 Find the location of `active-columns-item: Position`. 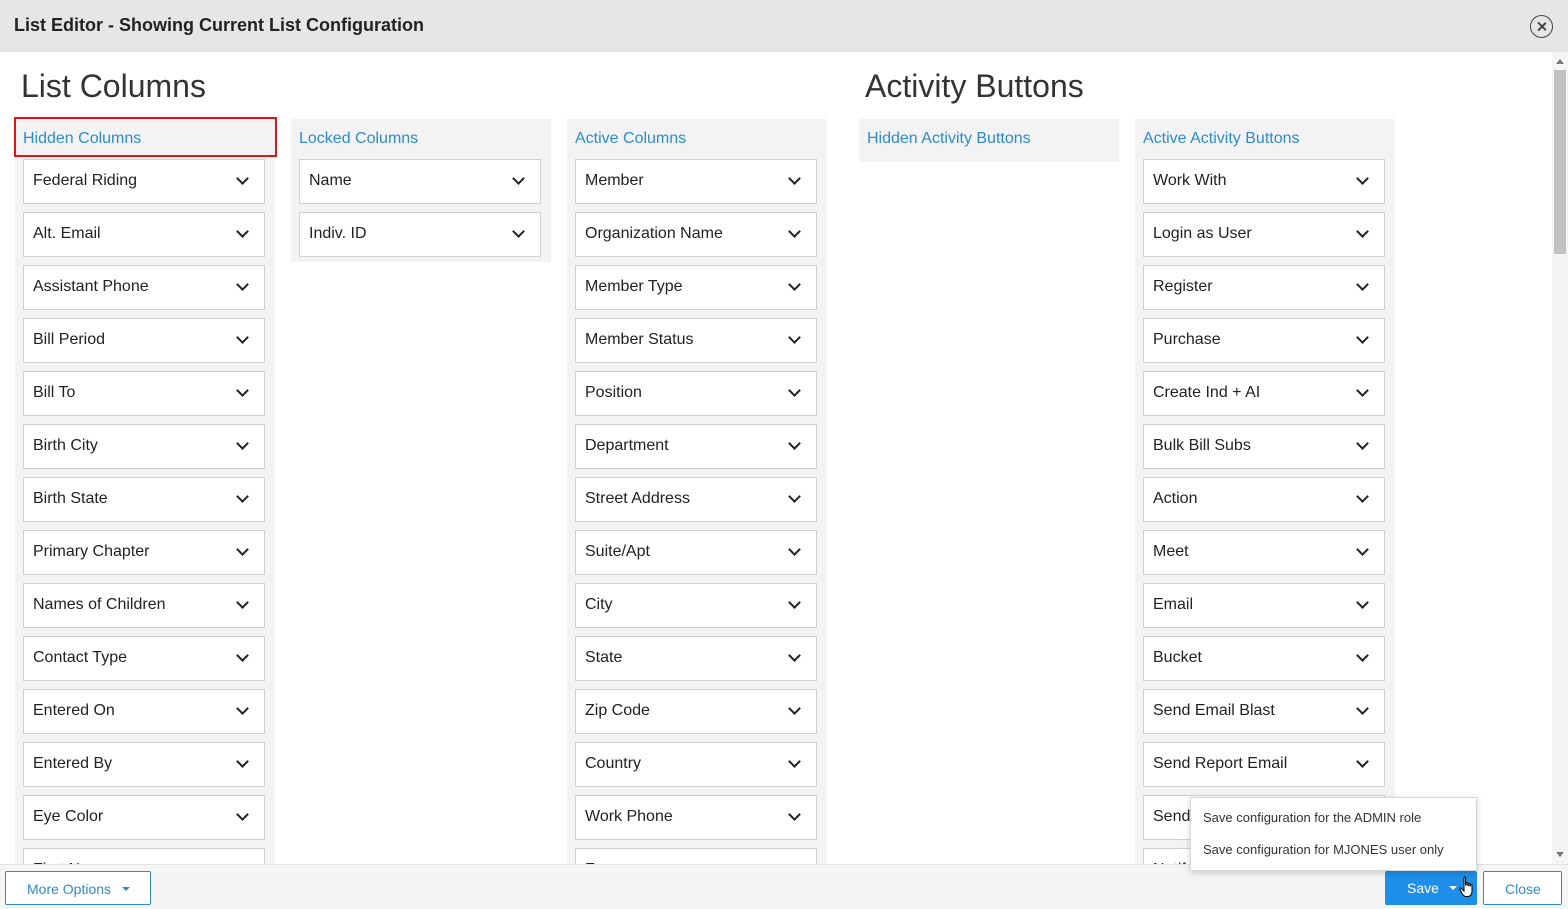

active-columns-item: Position is located at coordinates (696, 393).